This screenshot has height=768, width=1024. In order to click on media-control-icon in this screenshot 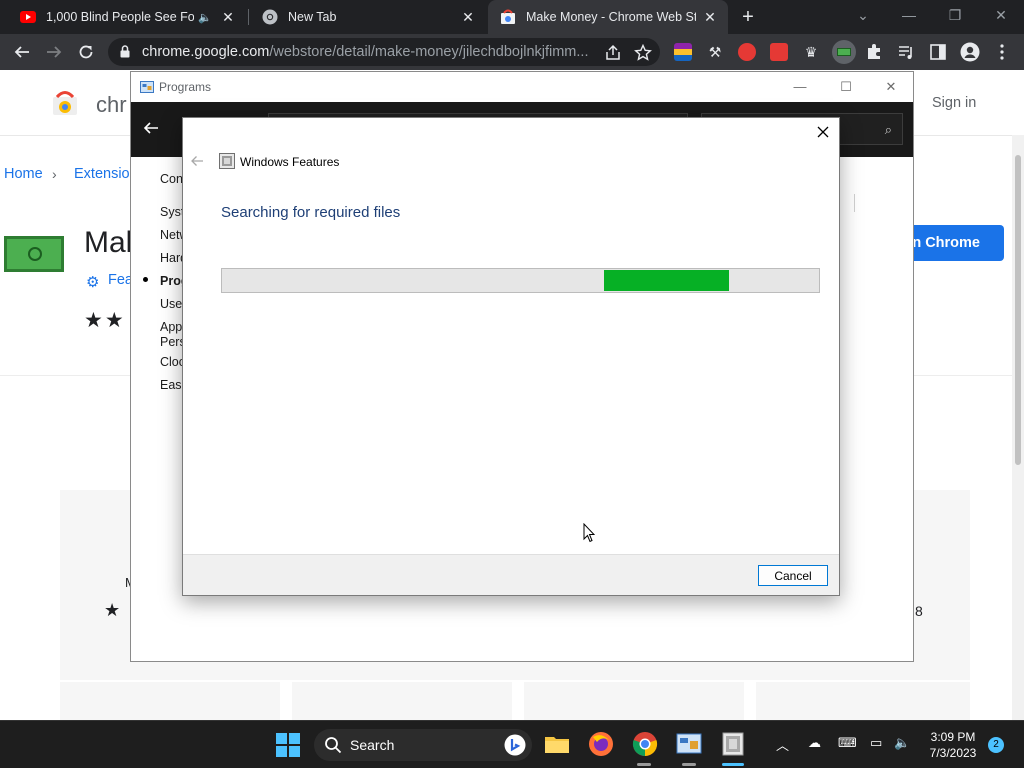, I will do `click(906, 52)`.